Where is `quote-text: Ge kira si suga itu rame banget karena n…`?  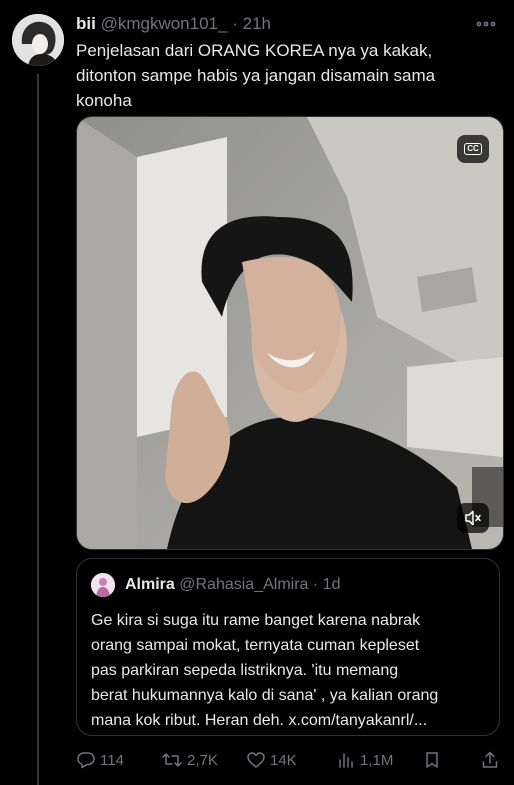 quote-text: Ge kira si suga itu rame banget karena n… is located at coordinates (291, 670).